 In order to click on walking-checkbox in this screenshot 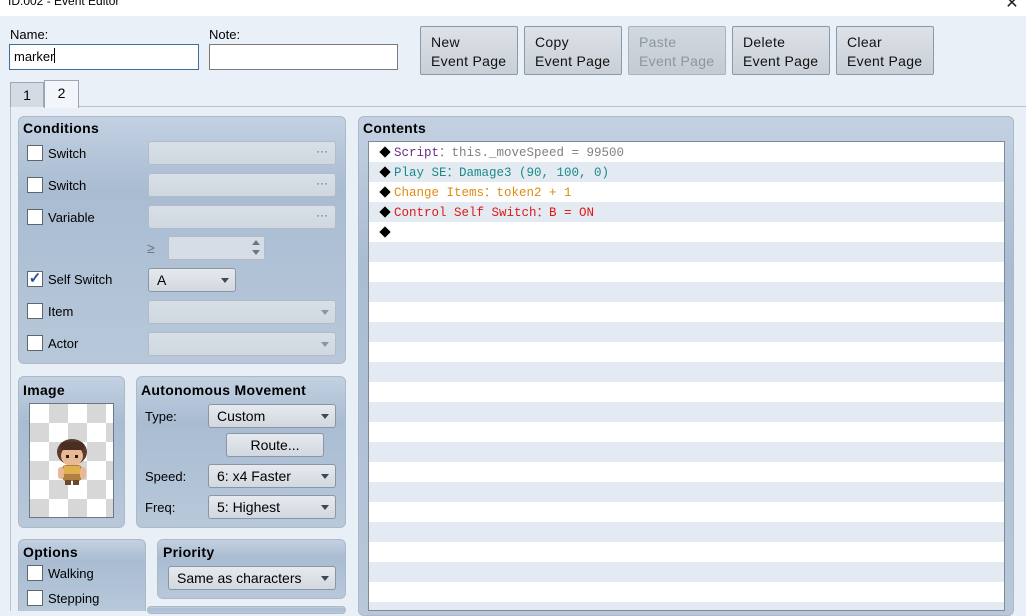, I will do `click(35, 573)`.